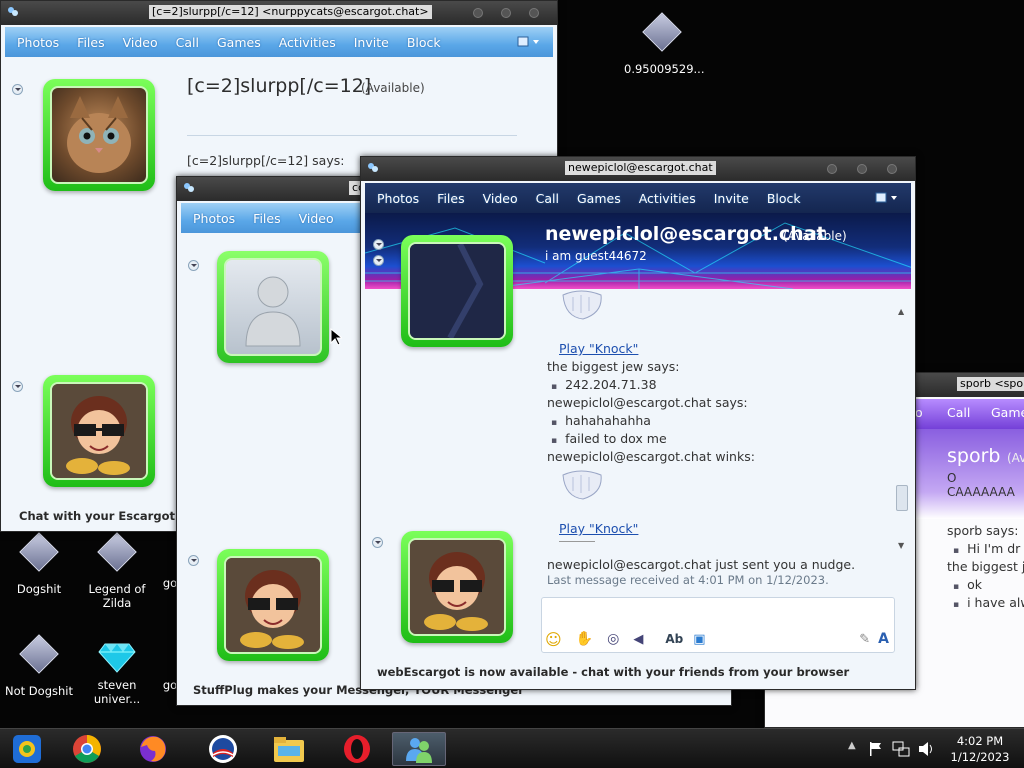  Describe the element at coordinates (638, 639) in the screenshot. I see `voice-clip-icon: ◀` at that location.